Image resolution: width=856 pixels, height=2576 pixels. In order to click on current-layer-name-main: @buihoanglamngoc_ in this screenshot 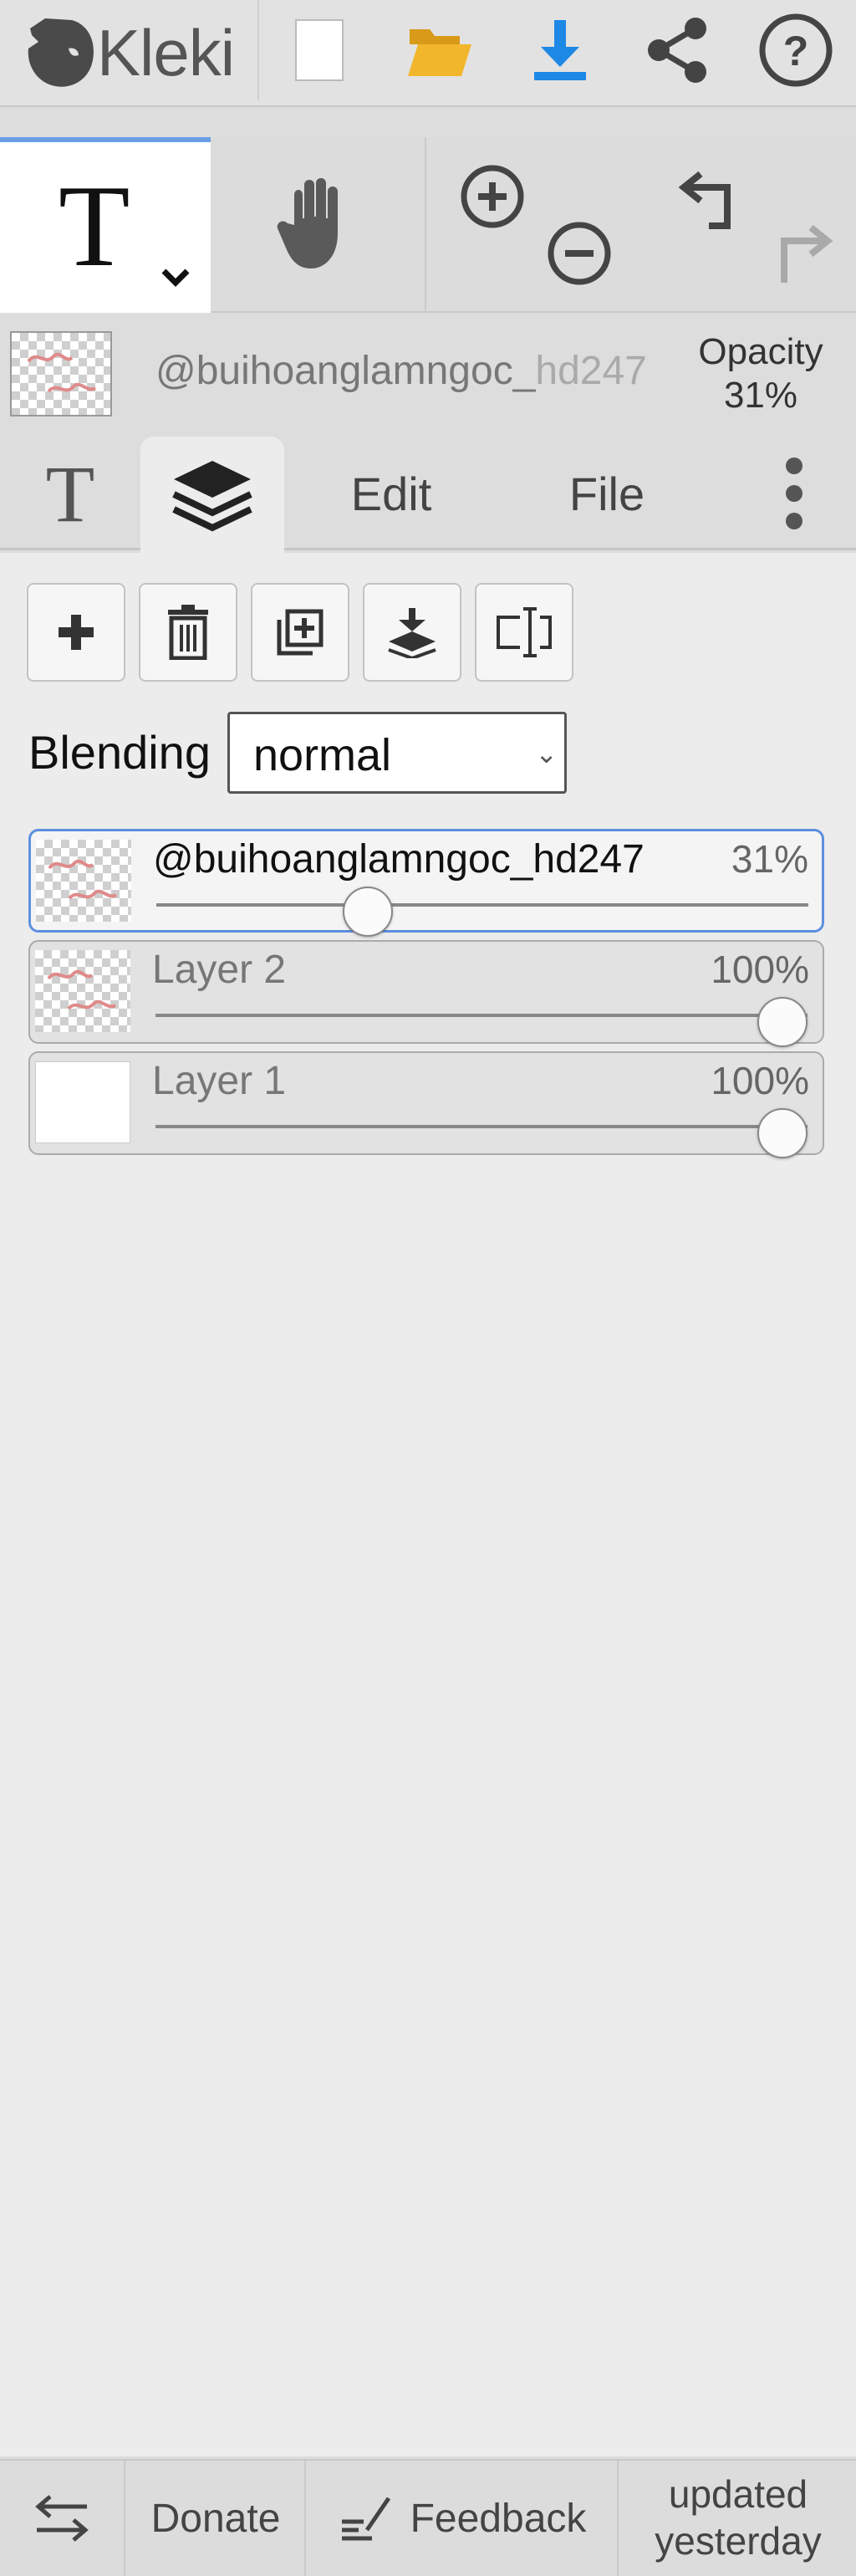, I will do `click(345, 371)`.